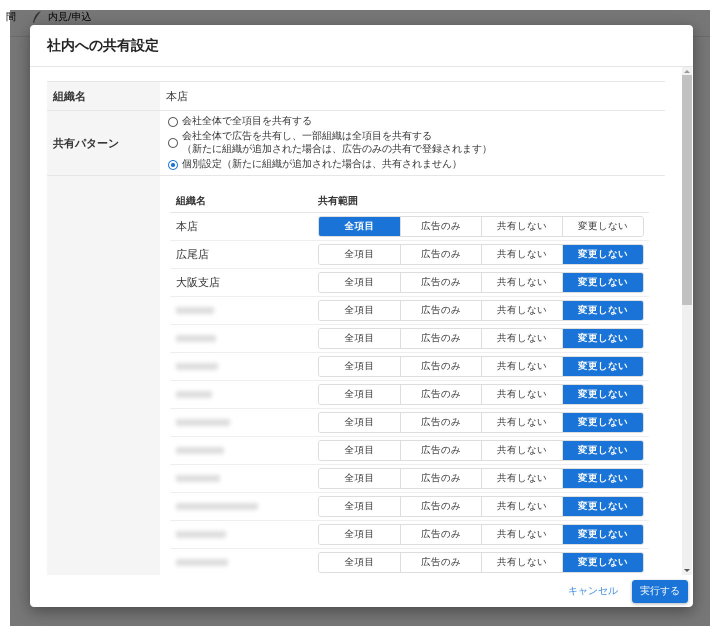 The image size is (718, 639). What do you see at coordinates (70, 17) in the screenshot?
I see `menu-item: 内見/申込` at bounding box center [70, 17].